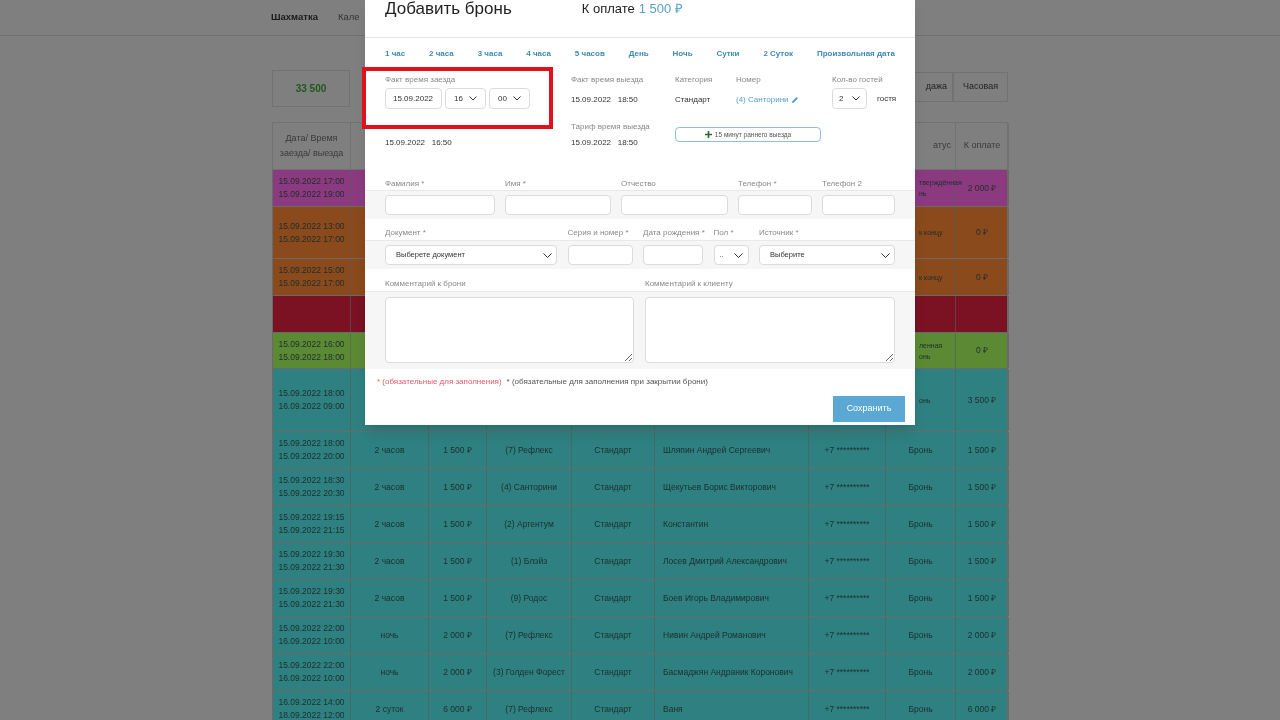 The width and height of the screenshot is (1280, 720). What do you see at coordinates (311, 714) in the screenshot?
I see `table-cell: 18.09.2022 12:00` at bounding box center [311, 714].